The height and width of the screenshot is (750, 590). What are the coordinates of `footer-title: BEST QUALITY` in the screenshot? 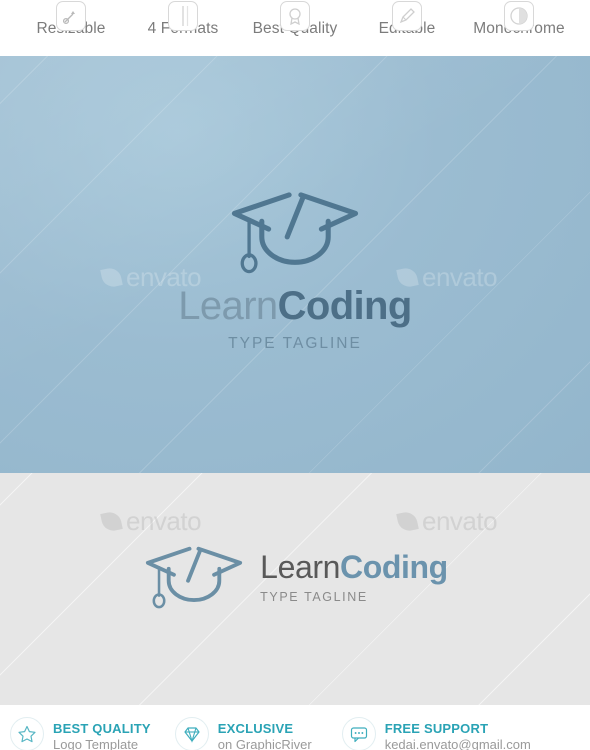 It's located at (102, 728).